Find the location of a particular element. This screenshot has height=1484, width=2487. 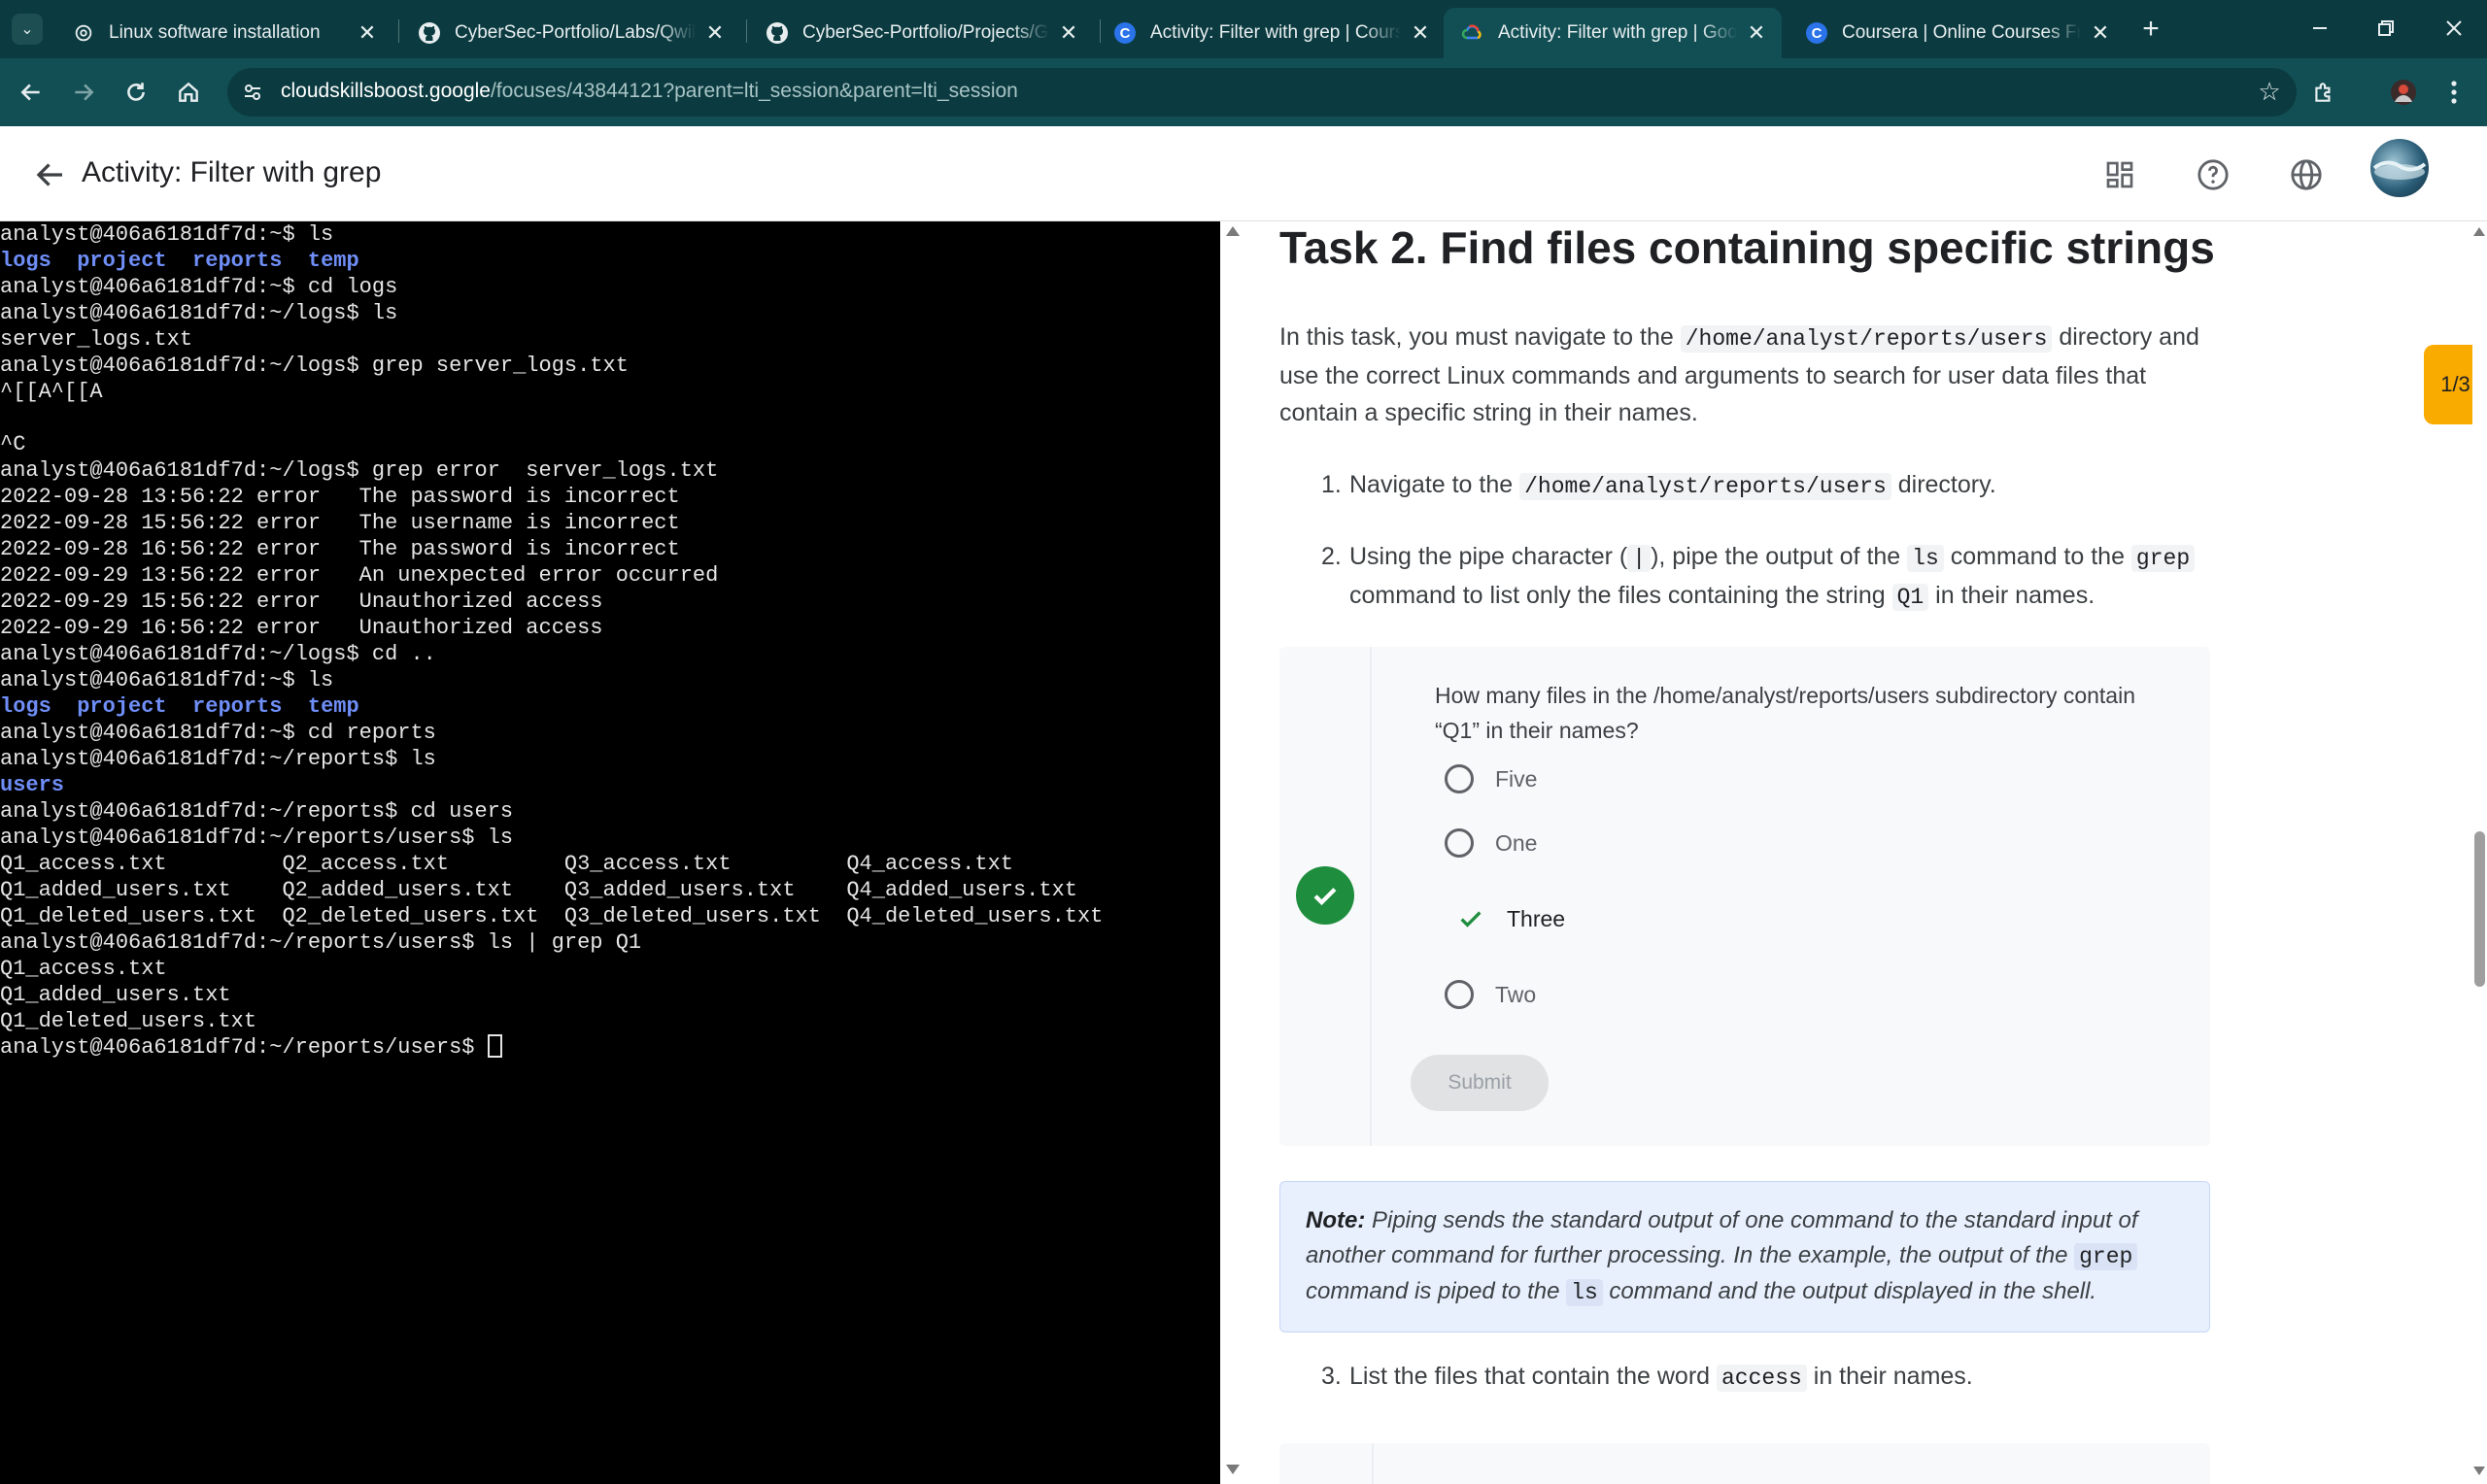

tab-title: Linux software installation is located at coordinates (215, 32).